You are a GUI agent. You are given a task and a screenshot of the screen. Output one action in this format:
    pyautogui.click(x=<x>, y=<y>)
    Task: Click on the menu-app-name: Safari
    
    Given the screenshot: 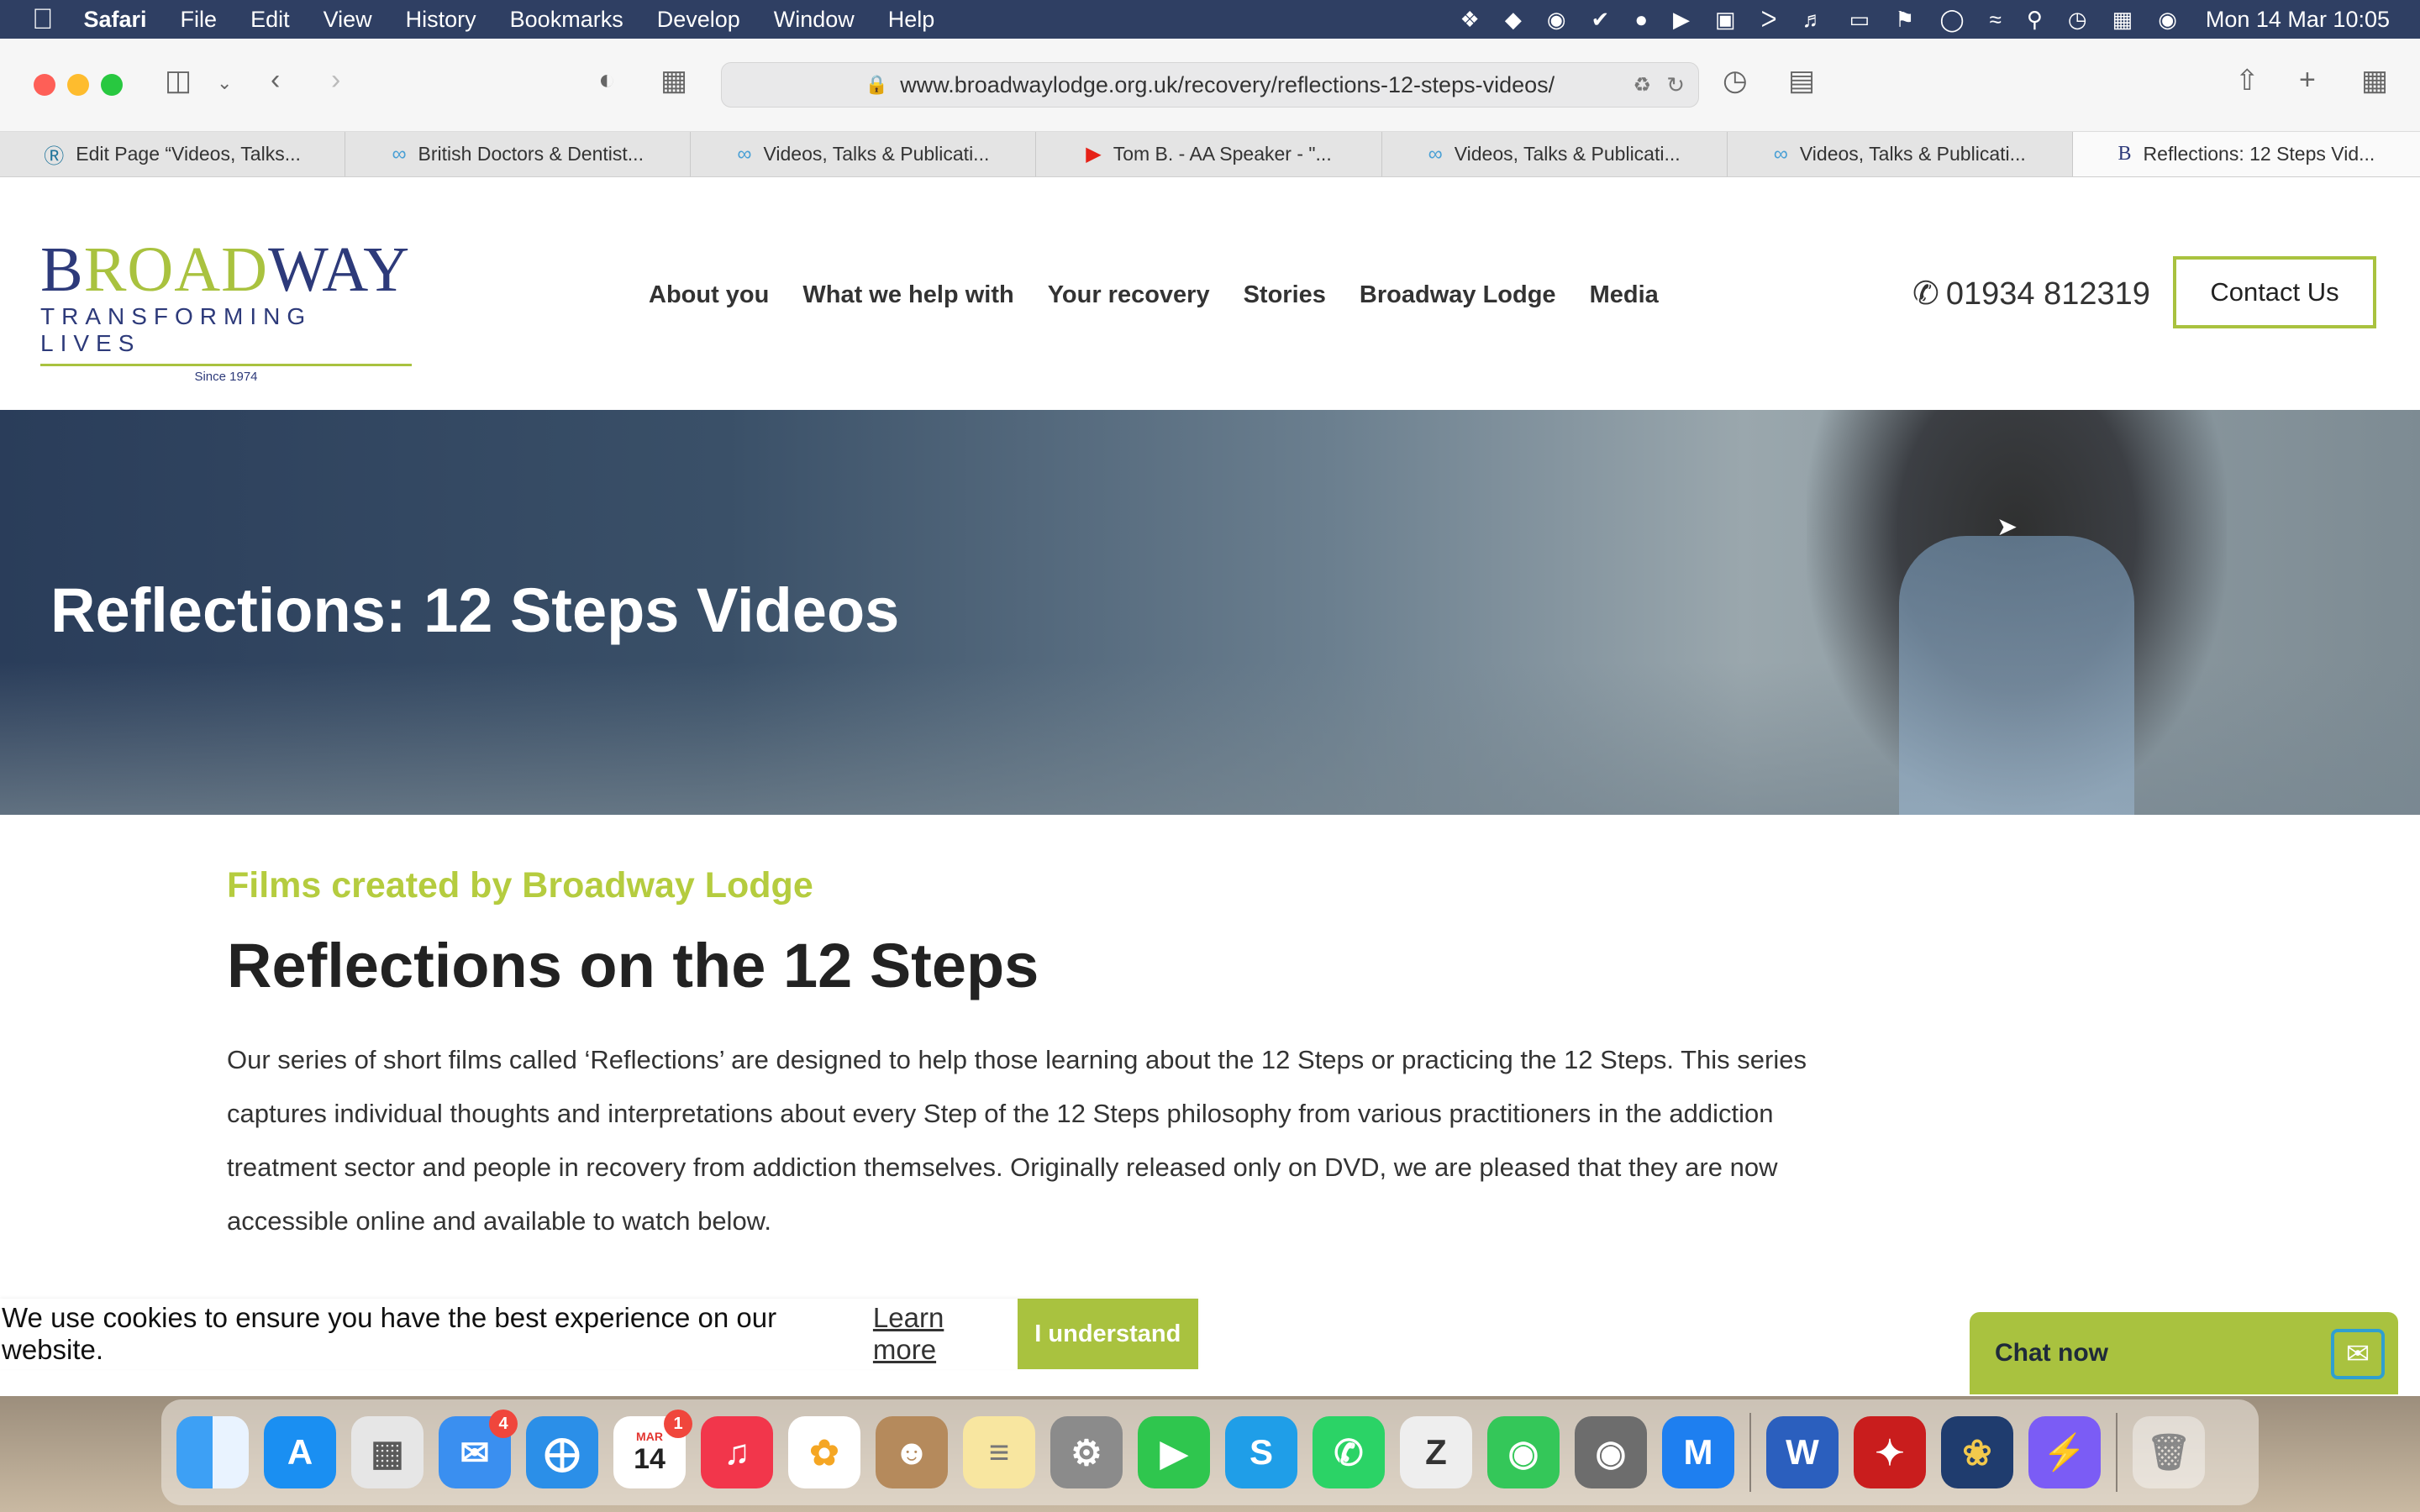 What is the action you would take?
    pyautogui.click(x=116, y=20)
    